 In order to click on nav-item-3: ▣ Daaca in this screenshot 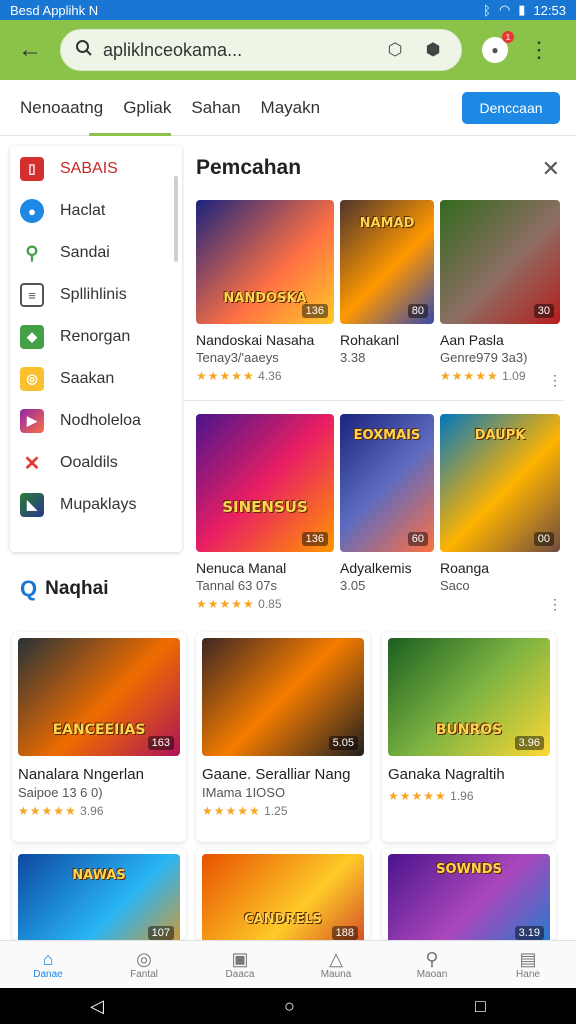, I will do `click(240, 964)`.